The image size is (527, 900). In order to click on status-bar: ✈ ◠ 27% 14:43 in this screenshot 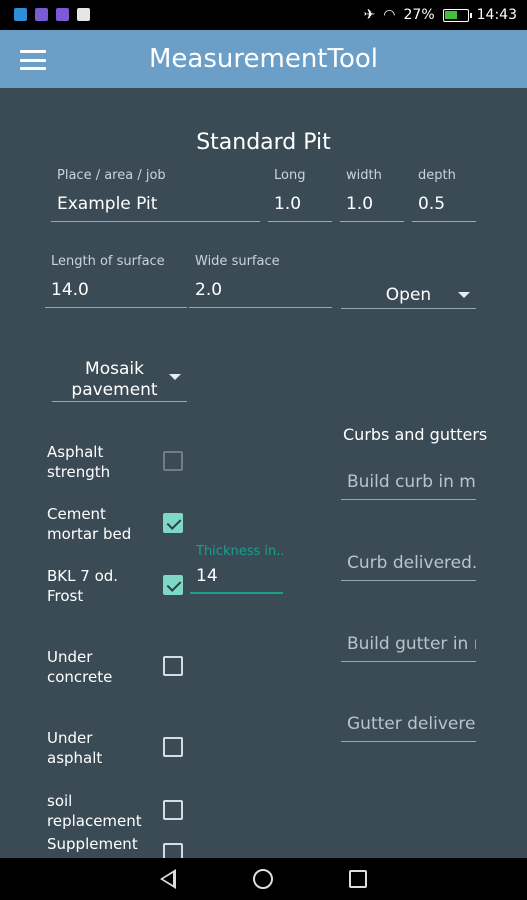, I will do `click(263, 15)`.